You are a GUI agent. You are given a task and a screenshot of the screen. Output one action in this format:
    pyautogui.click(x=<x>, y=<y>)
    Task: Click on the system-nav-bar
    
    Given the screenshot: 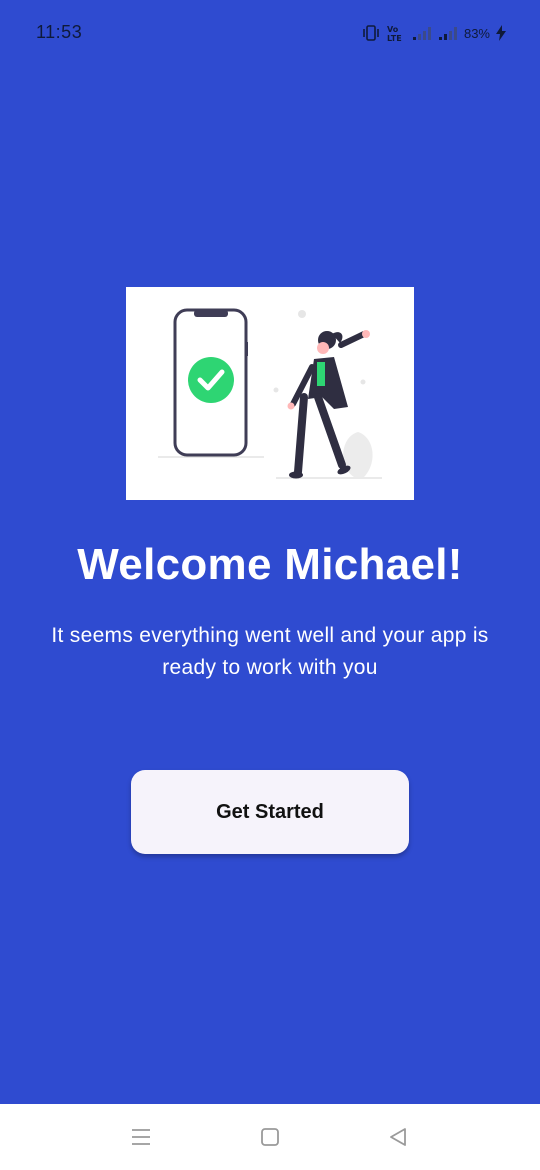 What is the action you would take?
    pyautogui.click(x=270, y=1137)
    